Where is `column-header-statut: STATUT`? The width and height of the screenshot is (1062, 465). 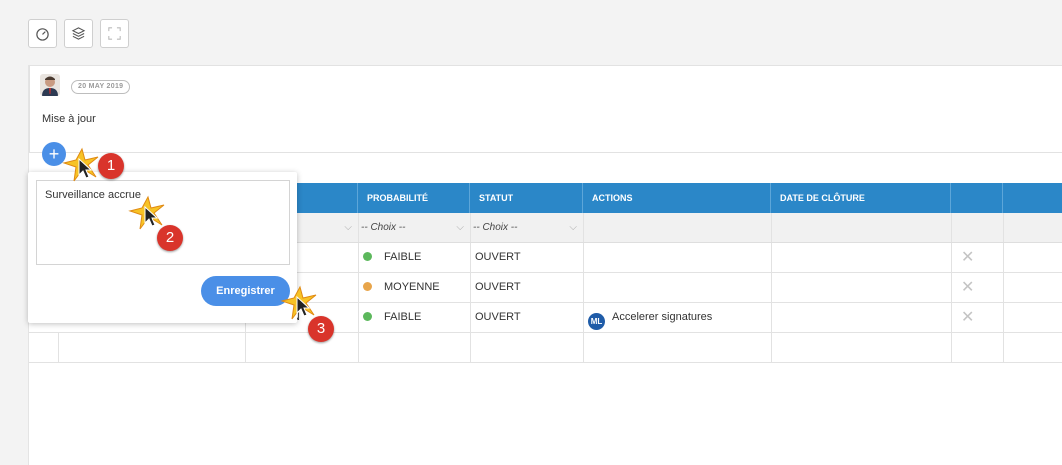
column-header-statut: STATUT is located at coordinates (526, 198).